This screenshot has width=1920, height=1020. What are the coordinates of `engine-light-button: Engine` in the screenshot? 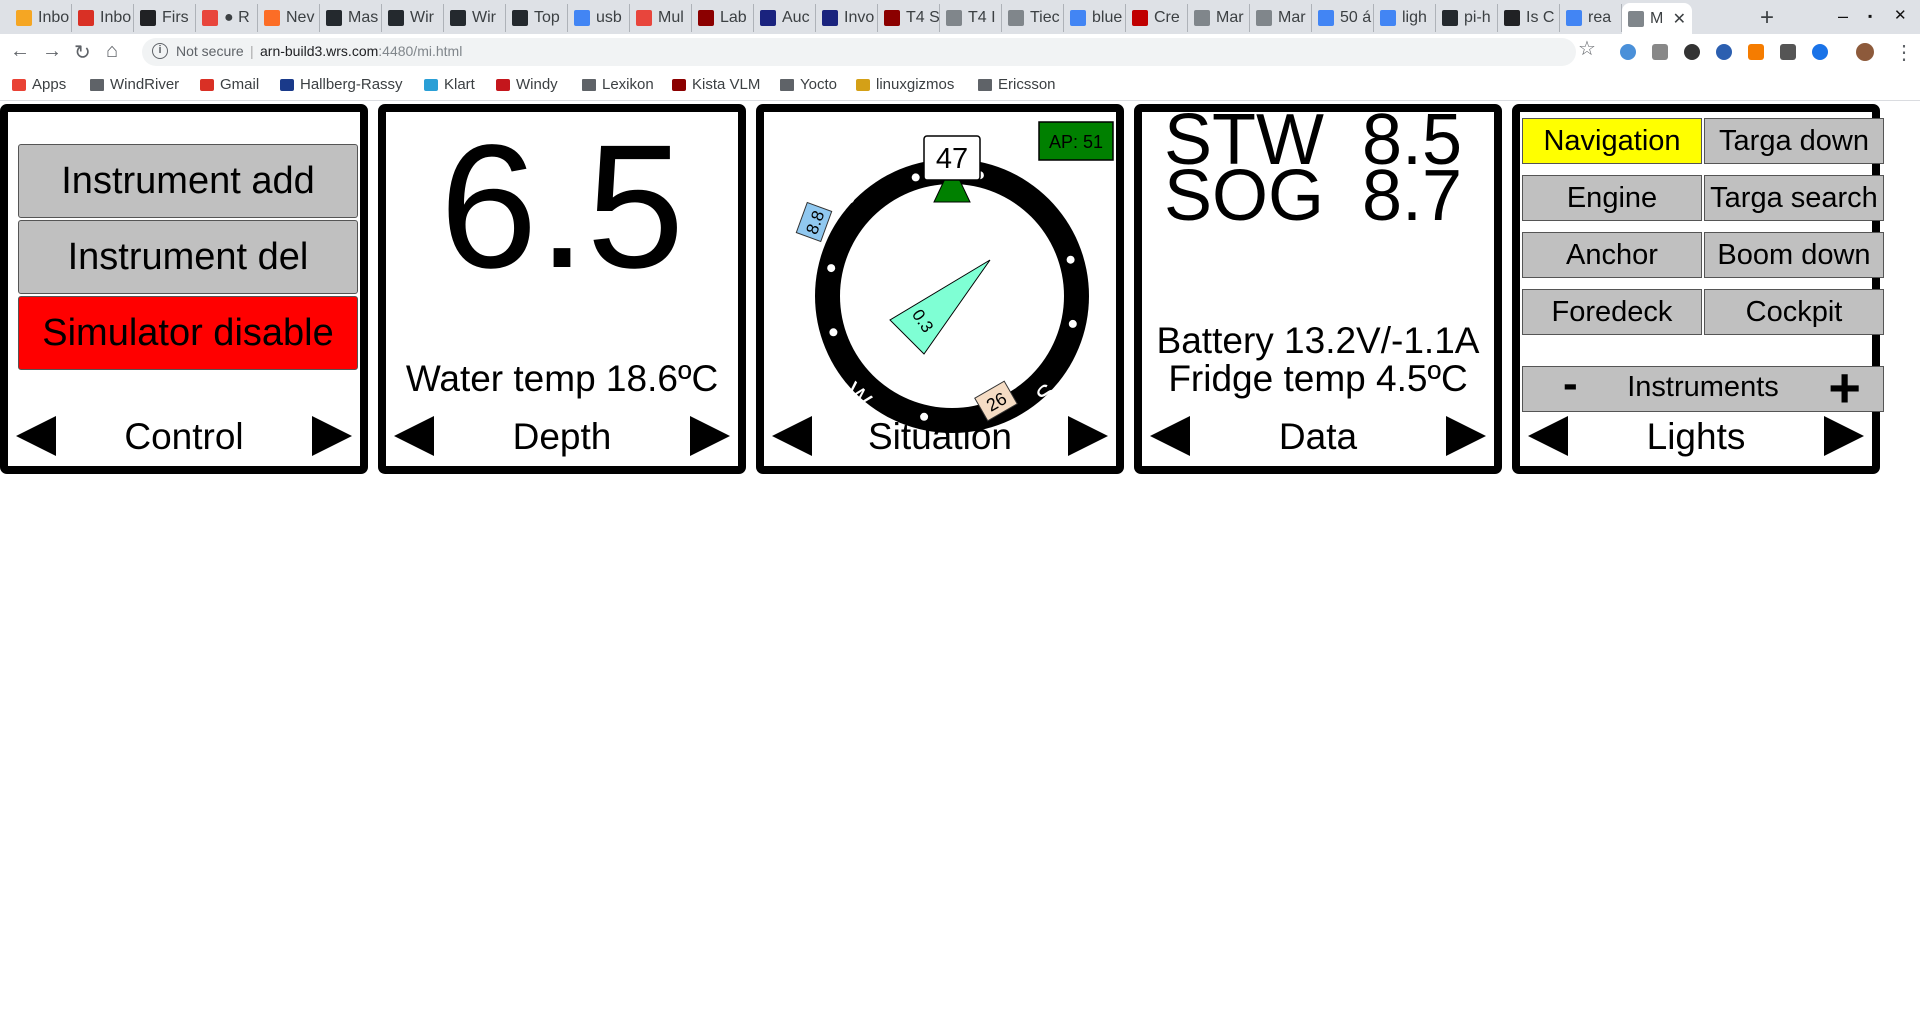 It's located at (1612, 198).